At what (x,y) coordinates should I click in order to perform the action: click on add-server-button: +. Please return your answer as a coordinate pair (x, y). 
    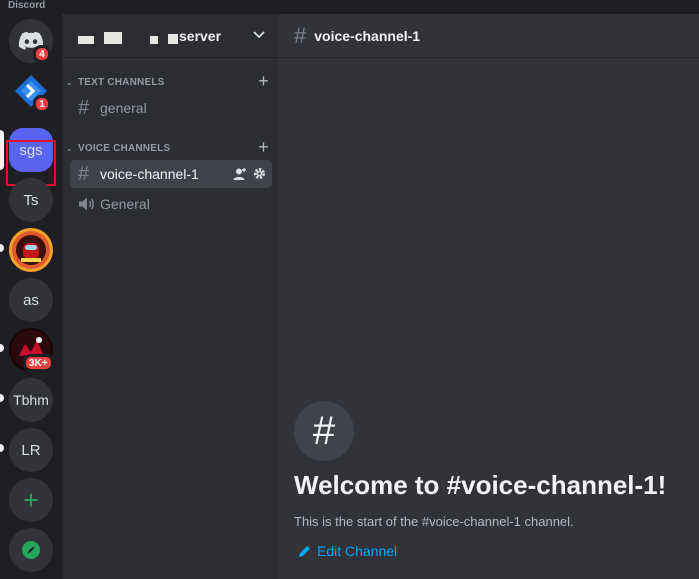
    Looking at the image, I should click on (31, 500).